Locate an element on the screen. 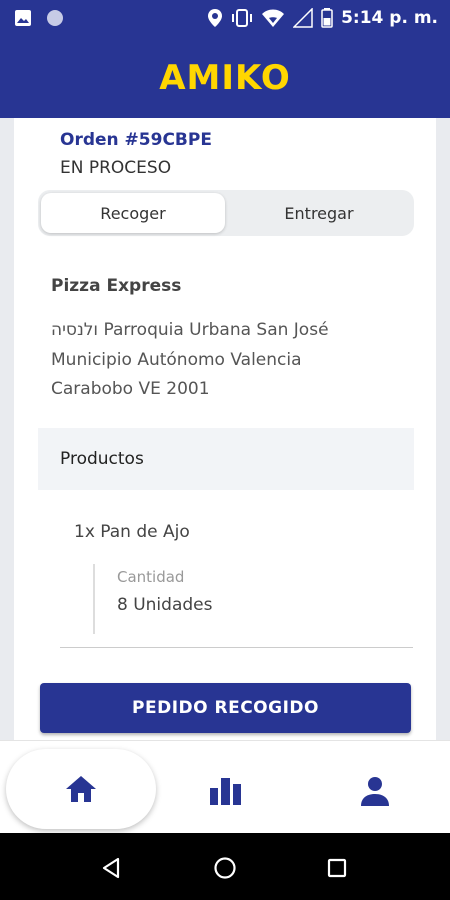  system-navigation-bar is located at coordinates (225, 866).